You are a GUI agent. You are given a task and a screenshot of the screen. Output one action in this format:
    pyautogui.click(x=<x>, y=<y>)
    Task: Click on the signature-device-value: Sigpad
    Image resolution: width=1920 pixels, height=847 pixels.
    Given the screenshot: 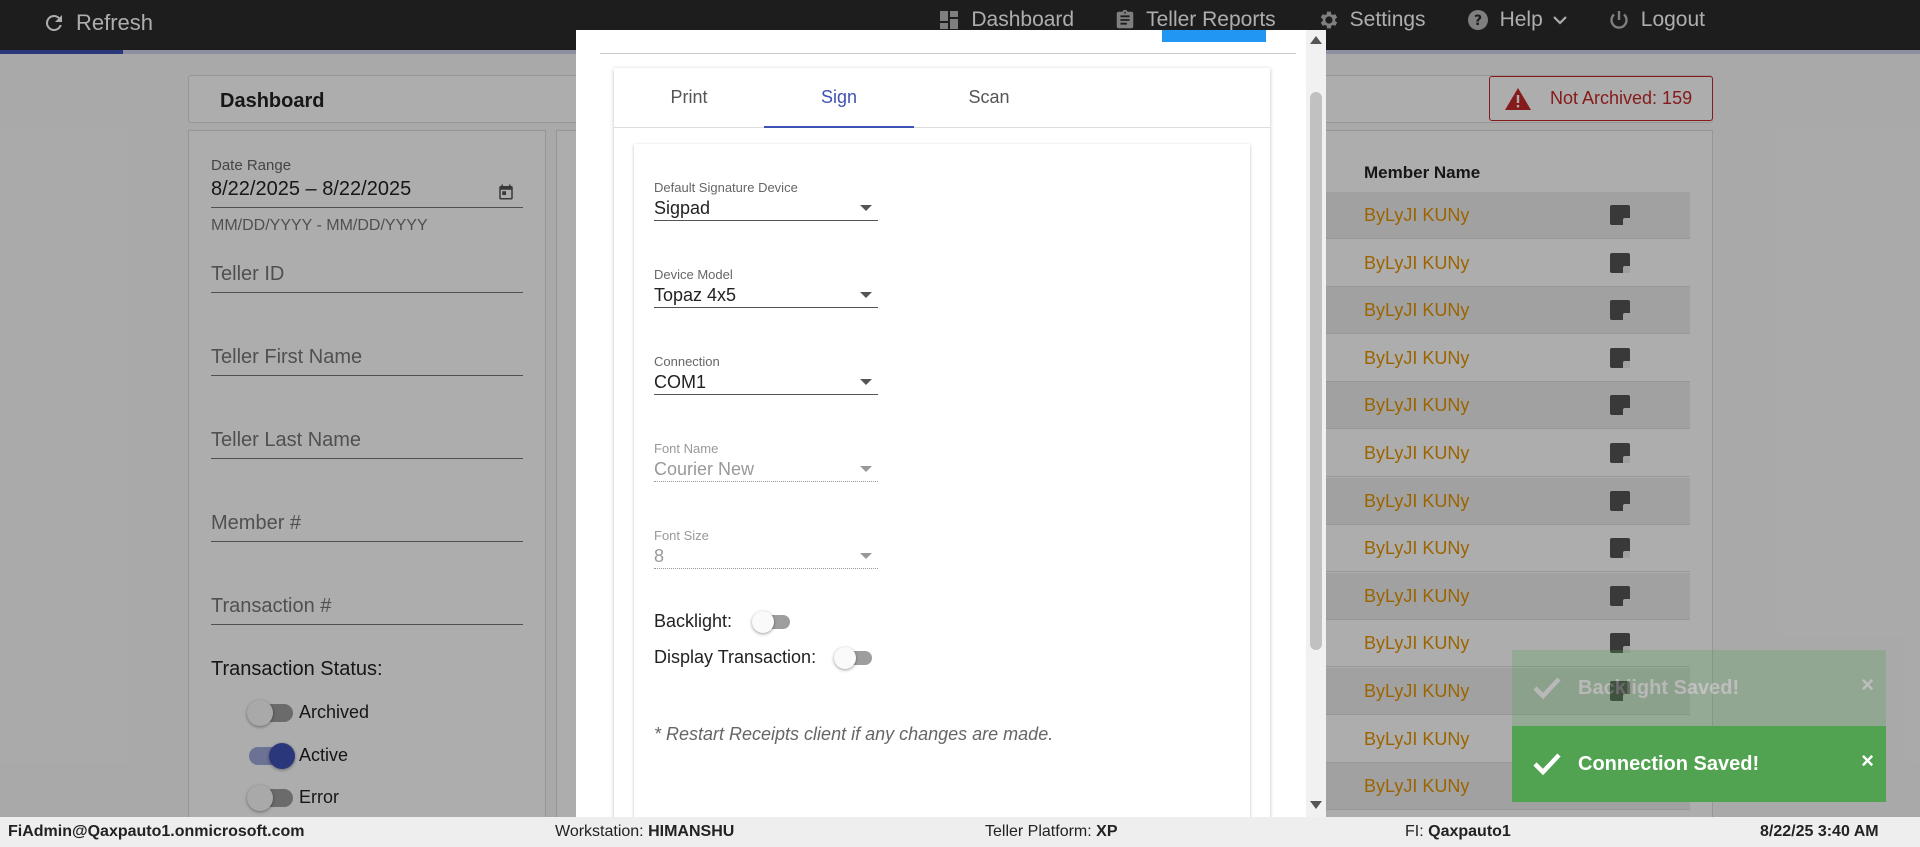 What is the action you would take?
    pyautogui.click(x=682, y=208)
    